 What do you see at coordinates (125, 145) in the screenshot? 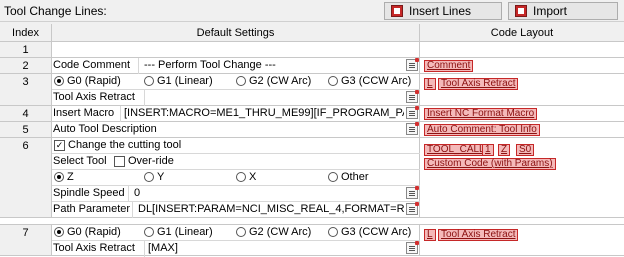
I see `change-tool-label: Change the cutting tool` at bounding box center [125, 145].